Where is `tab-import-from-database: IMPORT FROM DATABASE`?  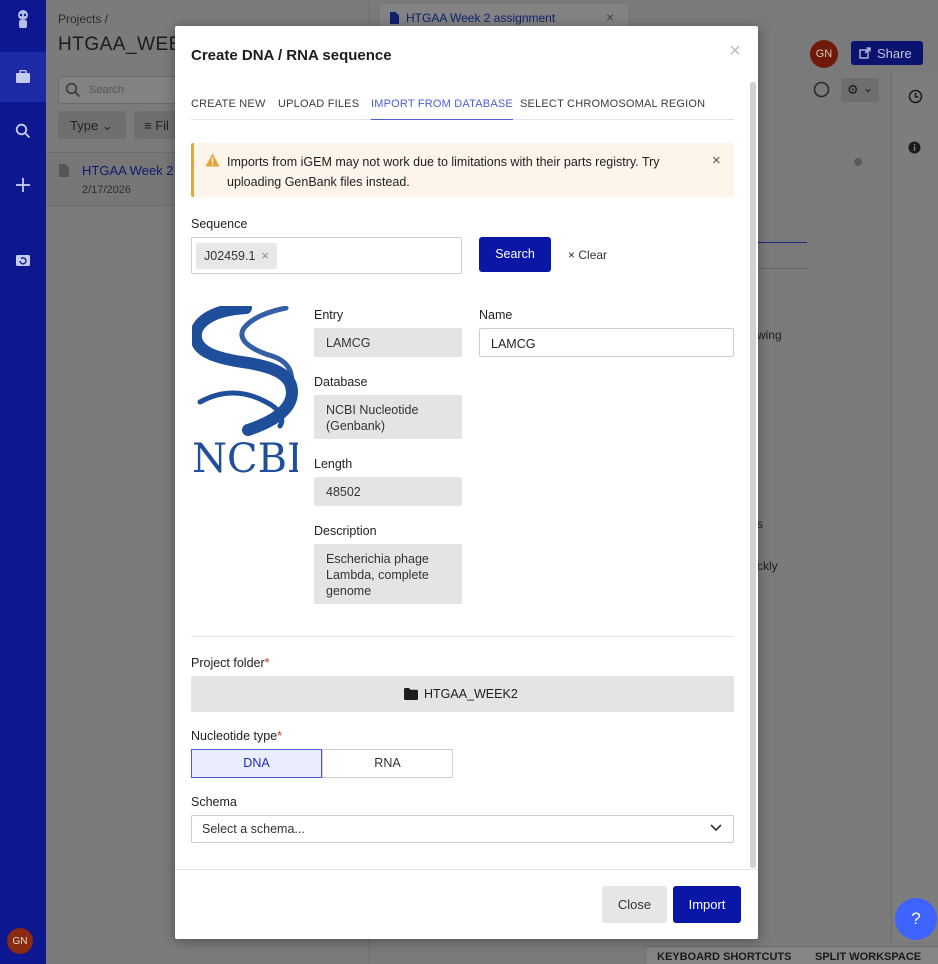 tab-import-from-database: IMPORT FROM DATABASE is located at coordinates (442, 109).